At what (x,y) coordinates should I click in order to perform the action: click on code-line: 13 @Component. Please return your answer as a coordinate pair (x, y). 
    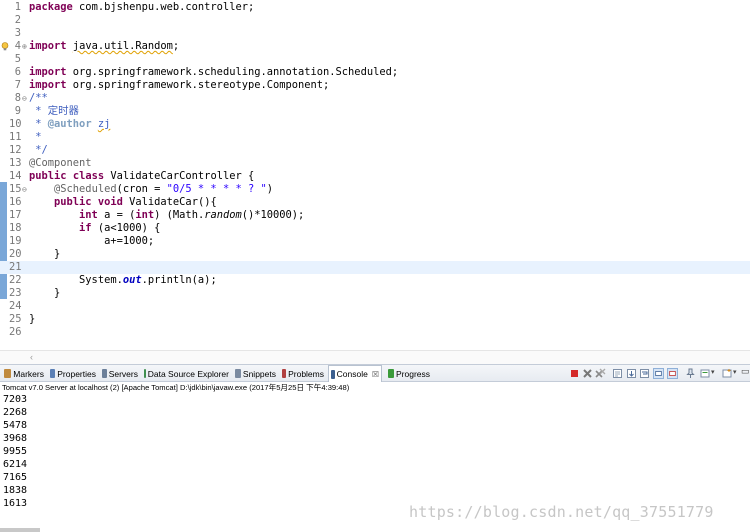
    Looking at the image, I should click on (375, 163).